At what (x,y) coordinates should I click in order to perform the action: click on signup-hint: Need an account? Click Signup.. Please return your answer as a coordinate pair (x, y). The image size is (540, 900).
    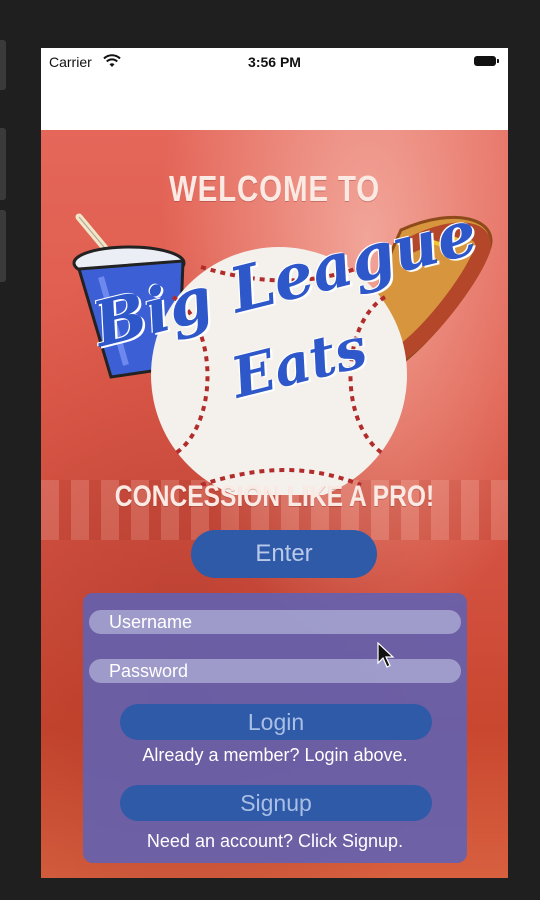
    Looking at the image, I should click on (275, 841).